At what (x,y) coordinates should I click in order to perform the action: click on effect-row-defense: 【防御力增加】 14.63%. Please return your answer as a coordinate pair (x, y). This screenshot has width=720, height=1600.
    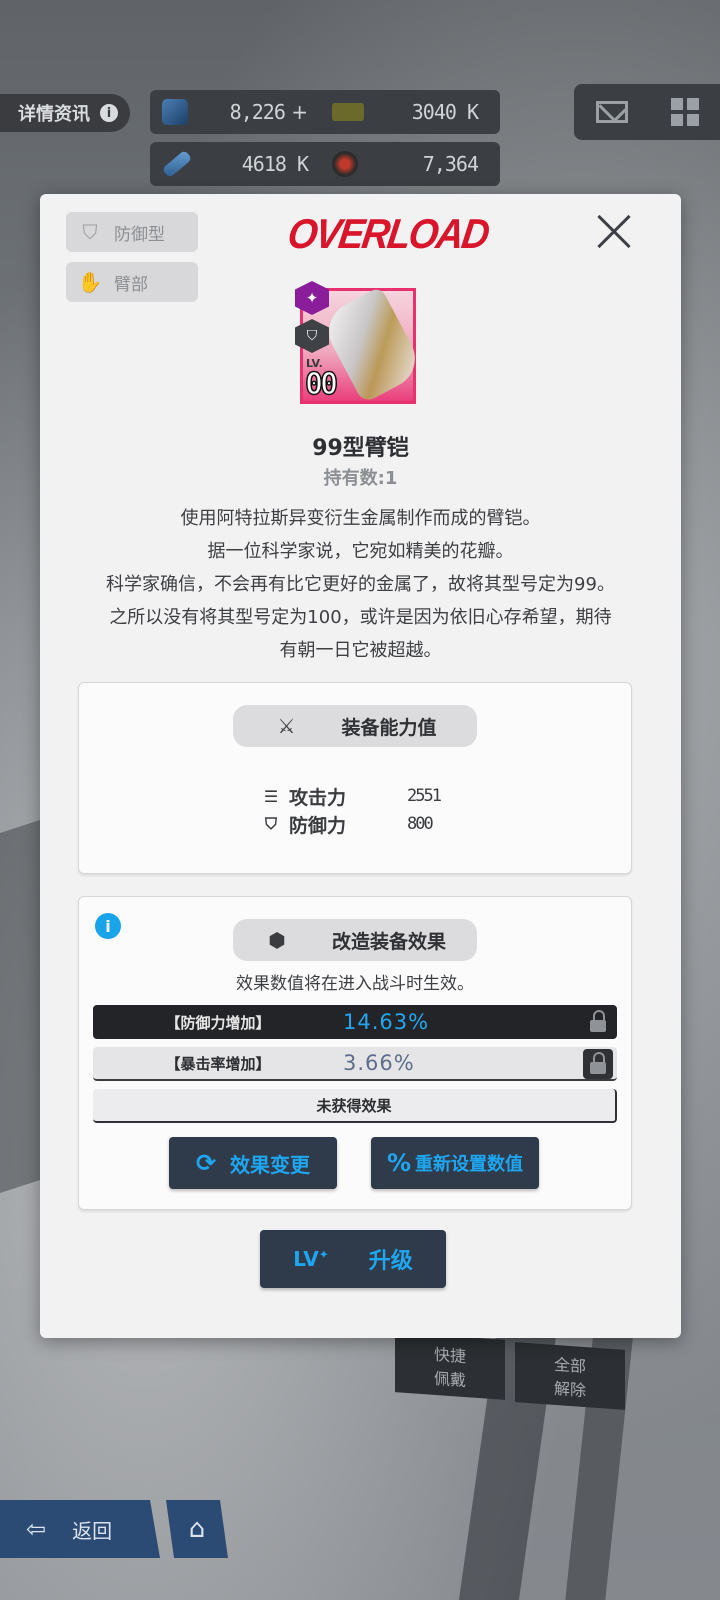
    Looking at the image, I should click on (355, 1022).